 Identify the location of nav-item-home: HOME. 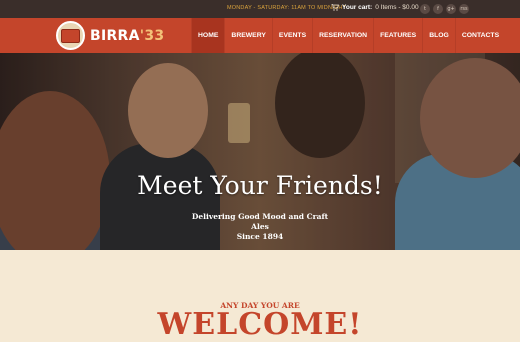
(208, 35).